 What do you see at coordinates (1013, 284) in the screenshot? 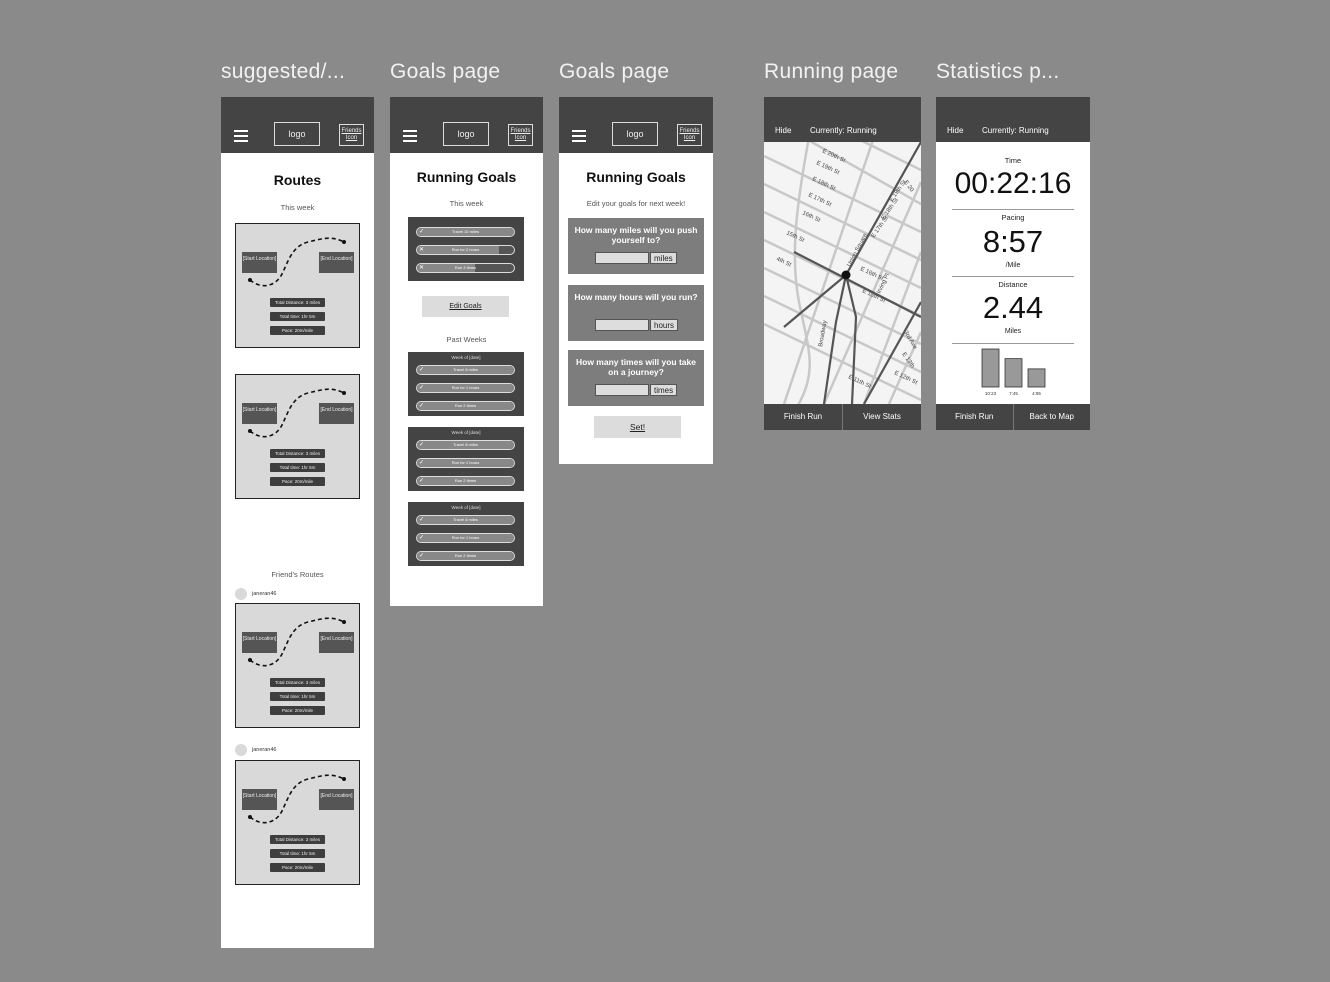
I see `distance-label: Distance` at bounding box center [1013, 284].